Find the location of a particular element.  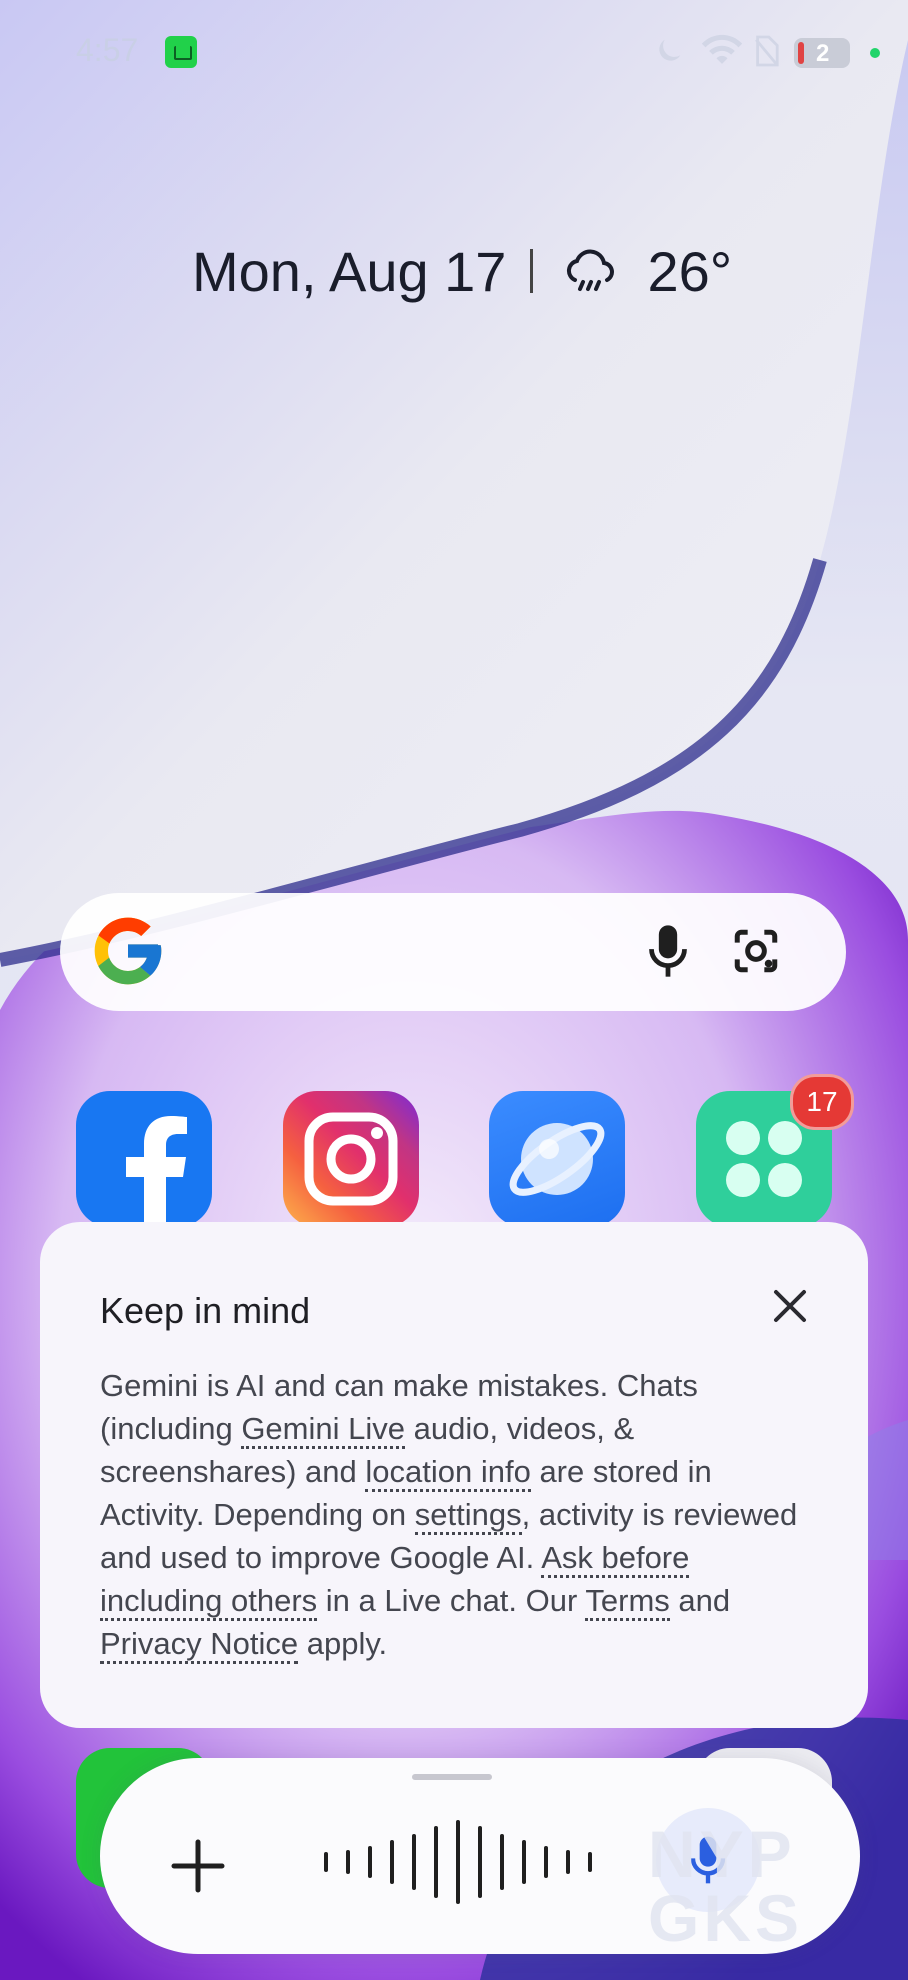

close-icon is located at coordinates (790, 1306).